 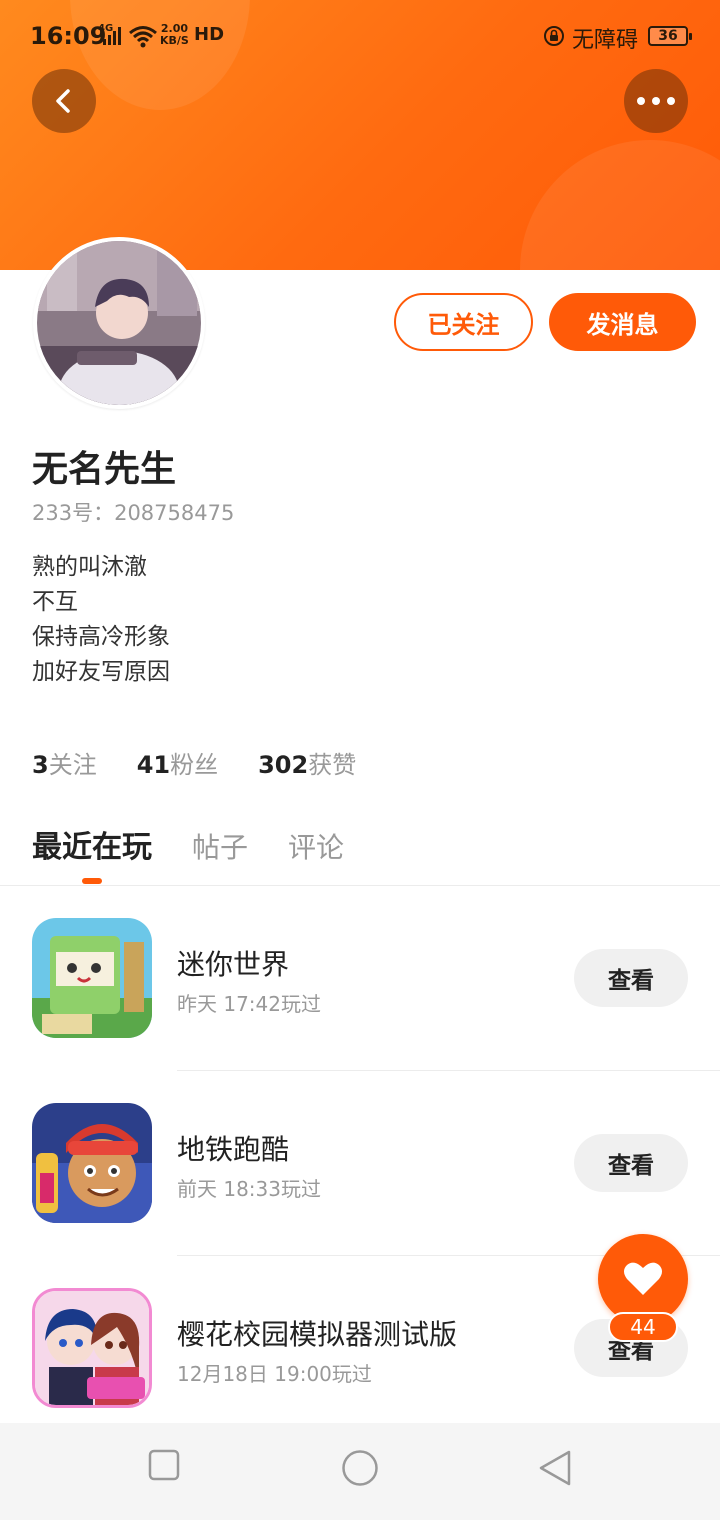 What do you see at coordinates (164, 1465) in the screenshot?
I see `recent-apps-icon` at bounding box center [164, 1465].